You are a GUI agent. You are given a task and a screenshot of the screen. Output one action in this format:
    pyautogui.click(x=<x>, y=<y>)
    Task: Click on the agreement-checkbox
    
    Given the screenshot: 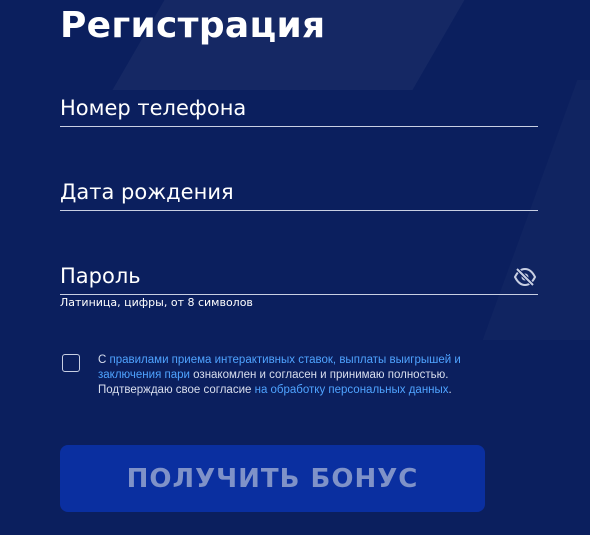 What is the action you would take?
    pyautogui.click(x=71, y=363)
    